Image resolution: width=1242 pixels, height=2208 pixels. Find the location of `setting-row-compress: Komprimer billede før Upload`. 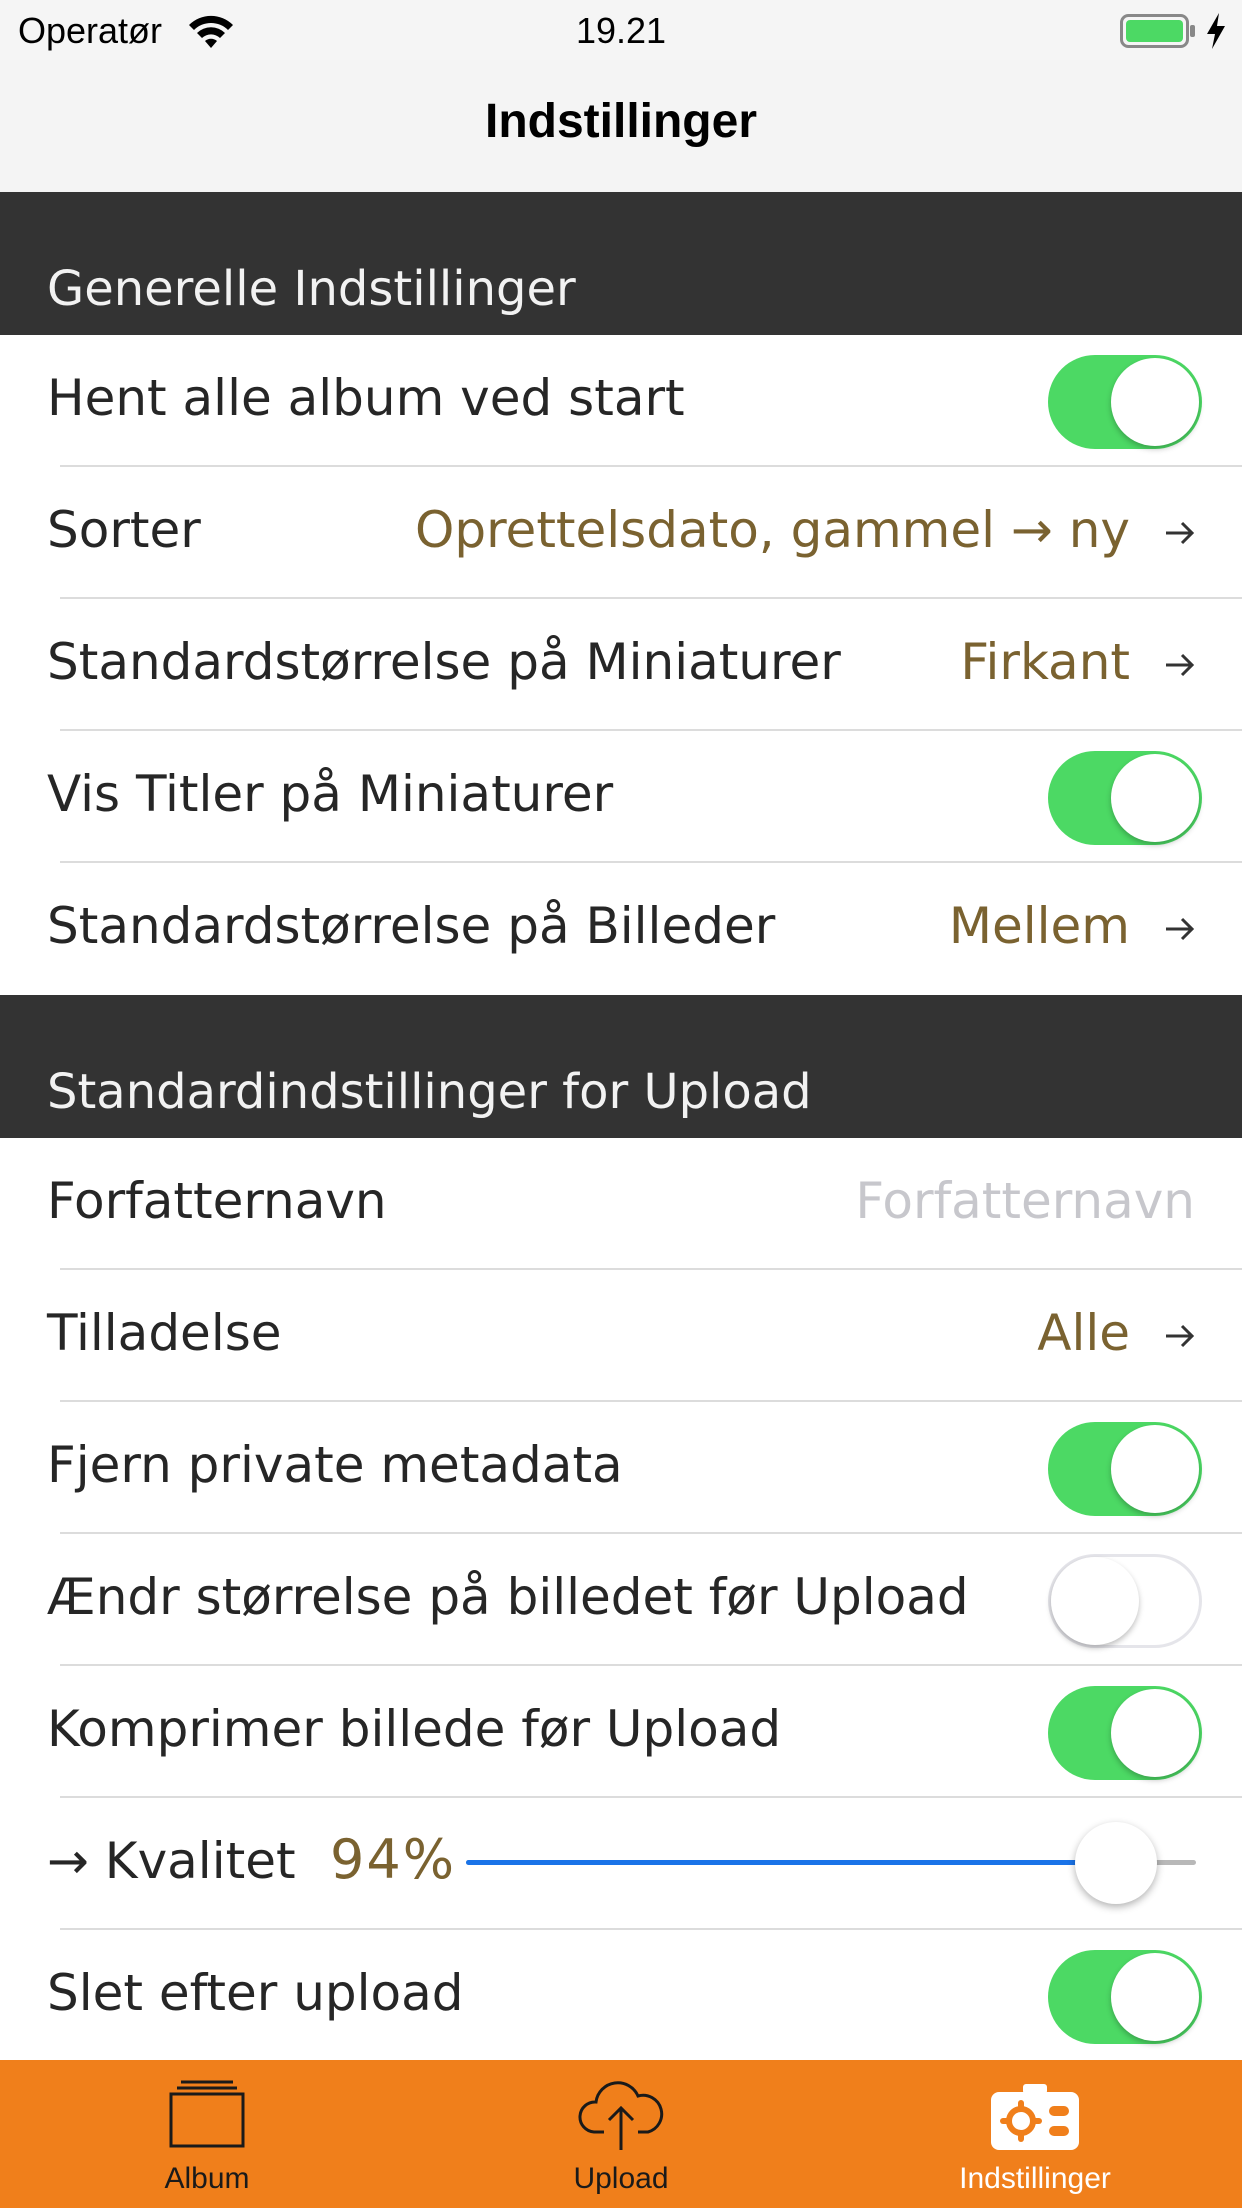

setting-row-compress: Komprimer billede før Upload is located at coordinates (621, 1732).